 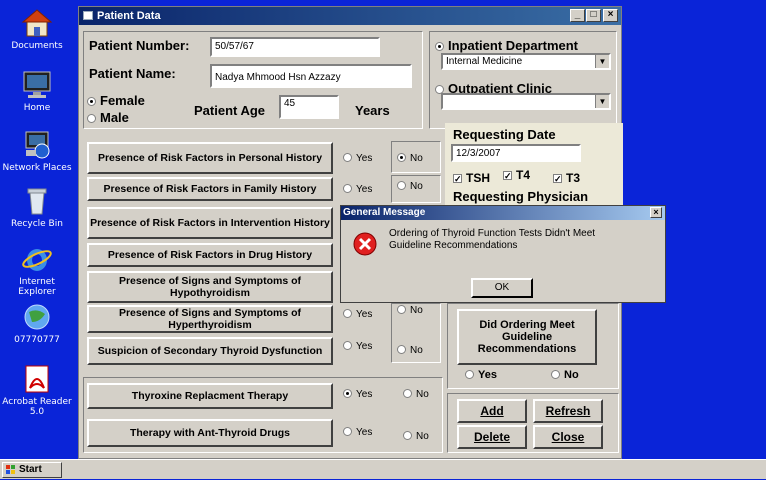 What do you see at coordinates (526, 101) in the screenshot?
I see `outpatient-clinic-select: ▼` at bounding box center [526, 101].